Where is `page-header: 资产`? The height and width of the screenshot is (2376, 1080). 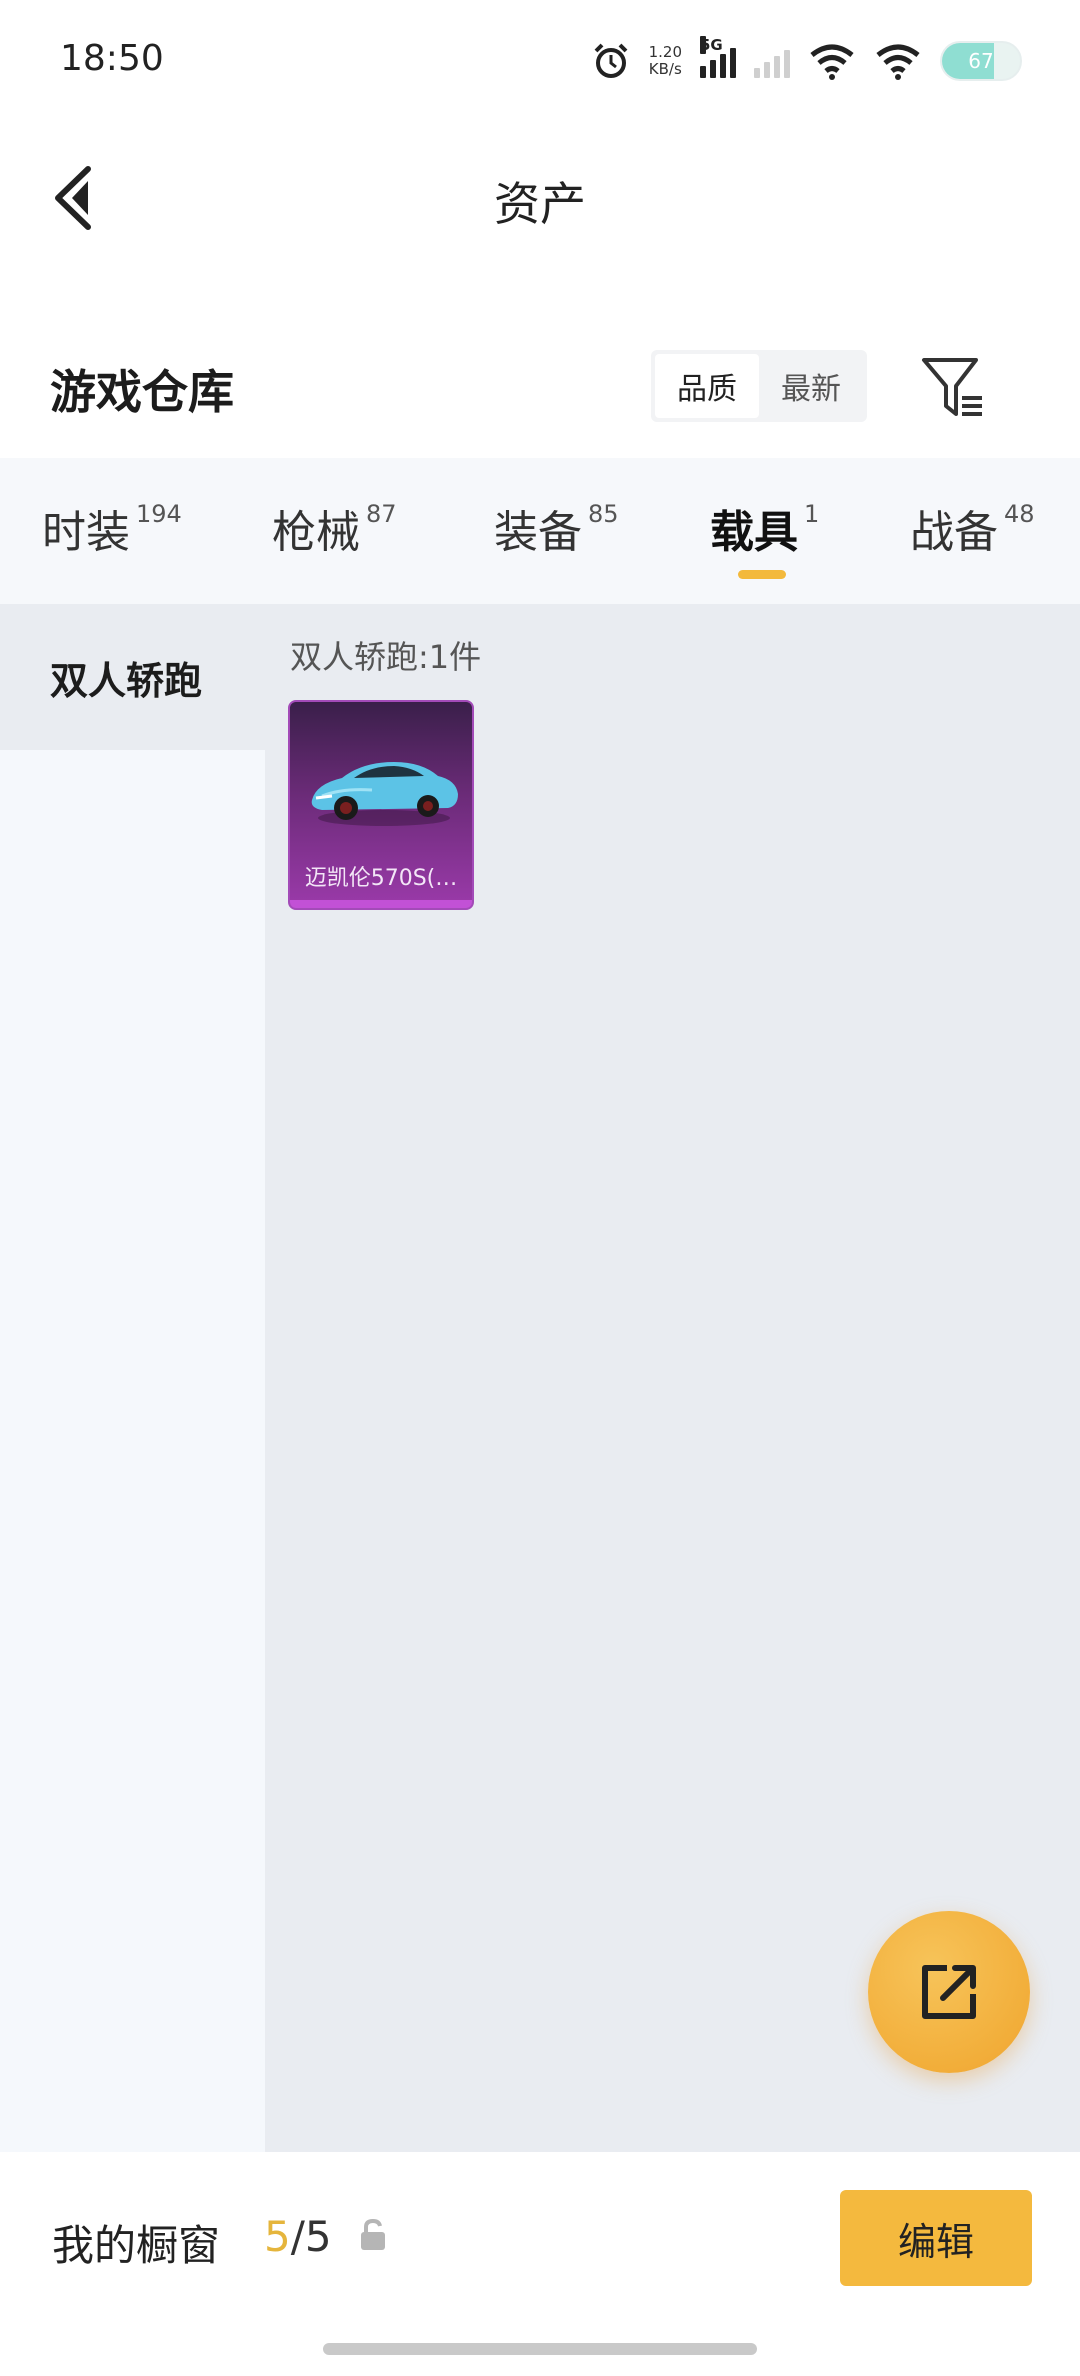 page-header: 资产 is located at coordinates (540, 195).